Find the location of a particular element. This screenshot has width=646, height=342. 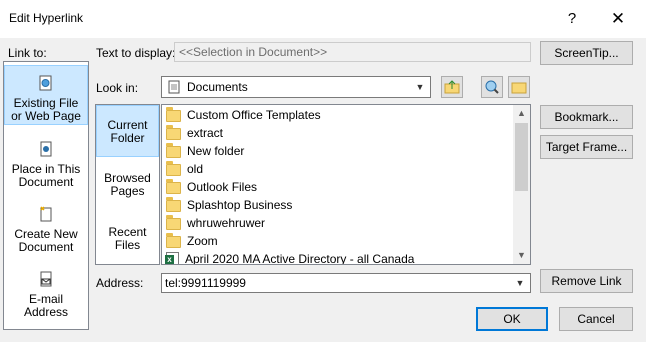

scroll-thumb is located at coordinates (521, 157).